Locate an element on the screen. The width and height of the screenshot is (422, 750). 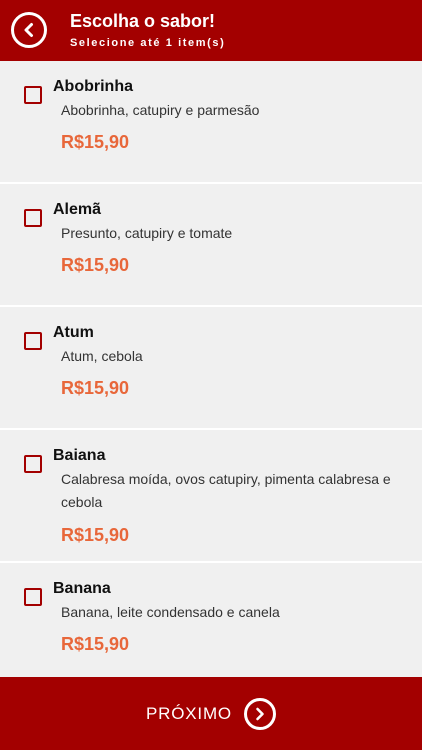
item-name: Abobrinha is located at coordinates (93, 86).